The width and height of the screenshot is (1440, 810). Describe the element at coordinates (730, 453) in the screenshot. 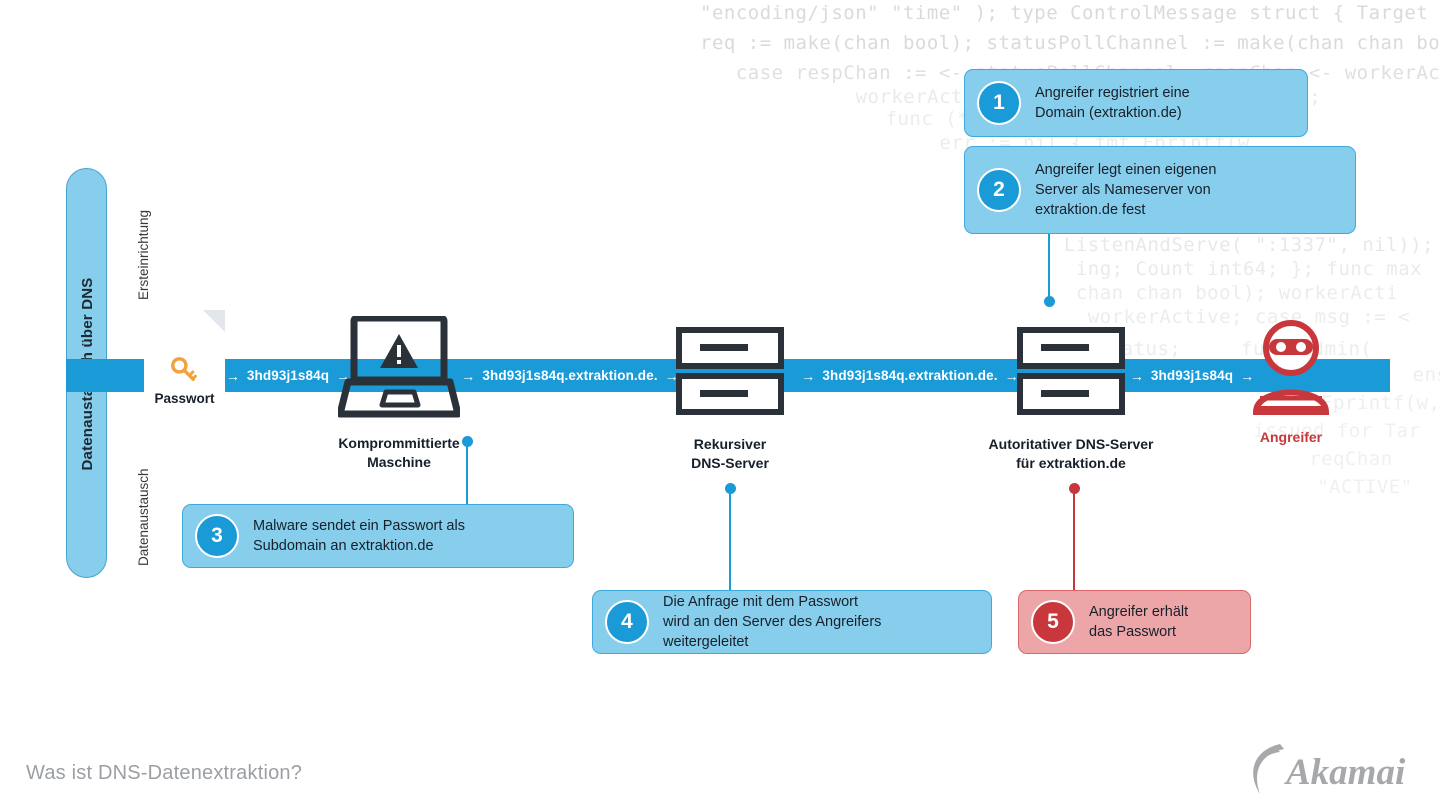

I see `node-label-recursive-dns-server: Rekursiver DNS-Server` at that location.